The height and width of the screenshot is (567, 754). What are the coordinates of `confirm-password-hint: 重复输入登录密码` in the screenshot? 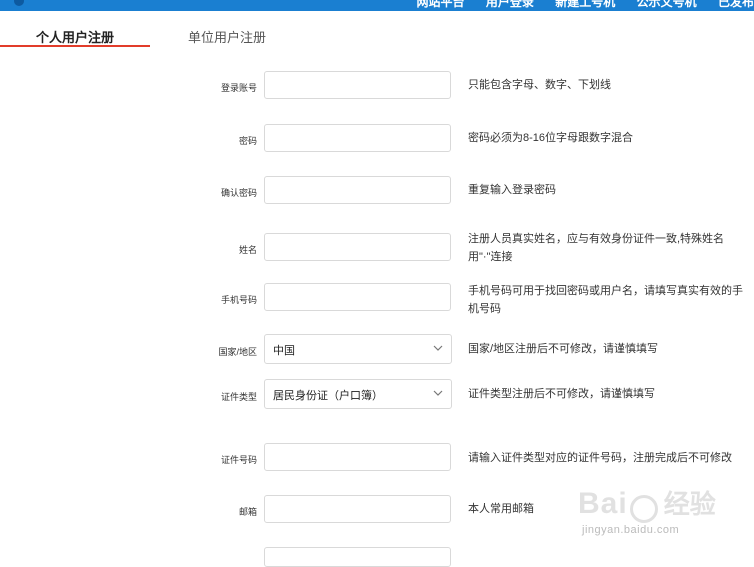 It's located at (512, 190).